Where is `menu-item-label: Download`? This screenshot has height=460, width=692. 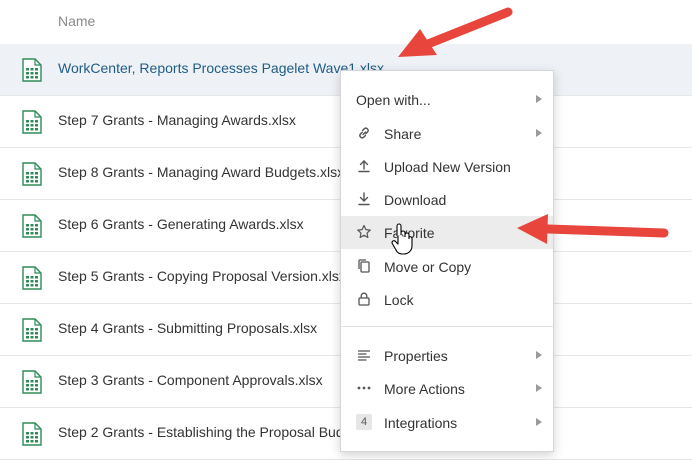 menu-item-label: Download is located at coordinates (415, 200).